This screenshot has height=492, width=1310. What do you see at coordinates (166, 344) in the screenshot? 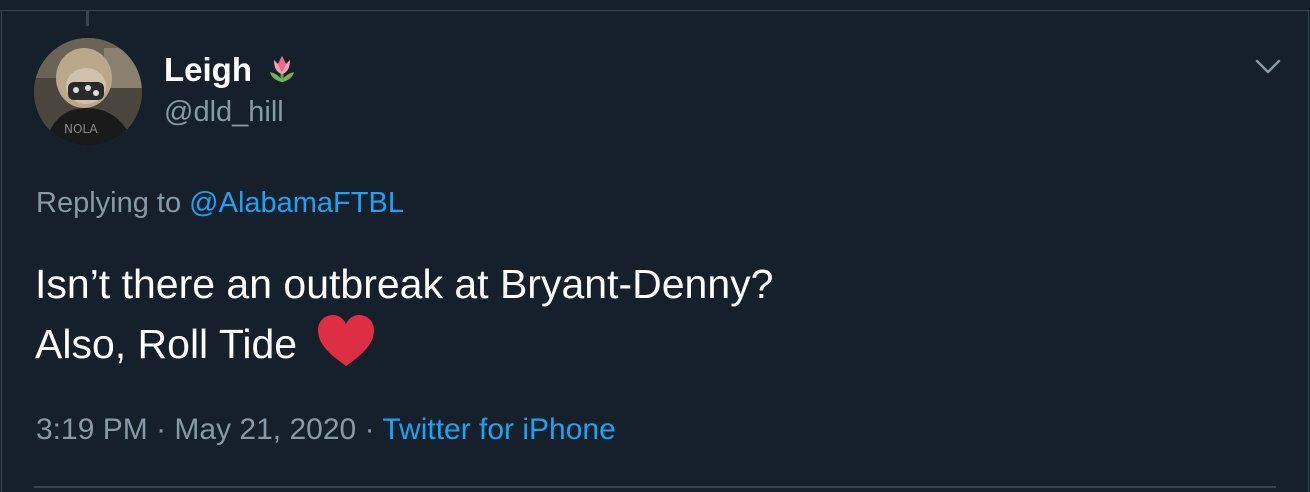
I see `tweet-text-line-2-text: Also, Roll Tide` at bounding box center [166, 344].